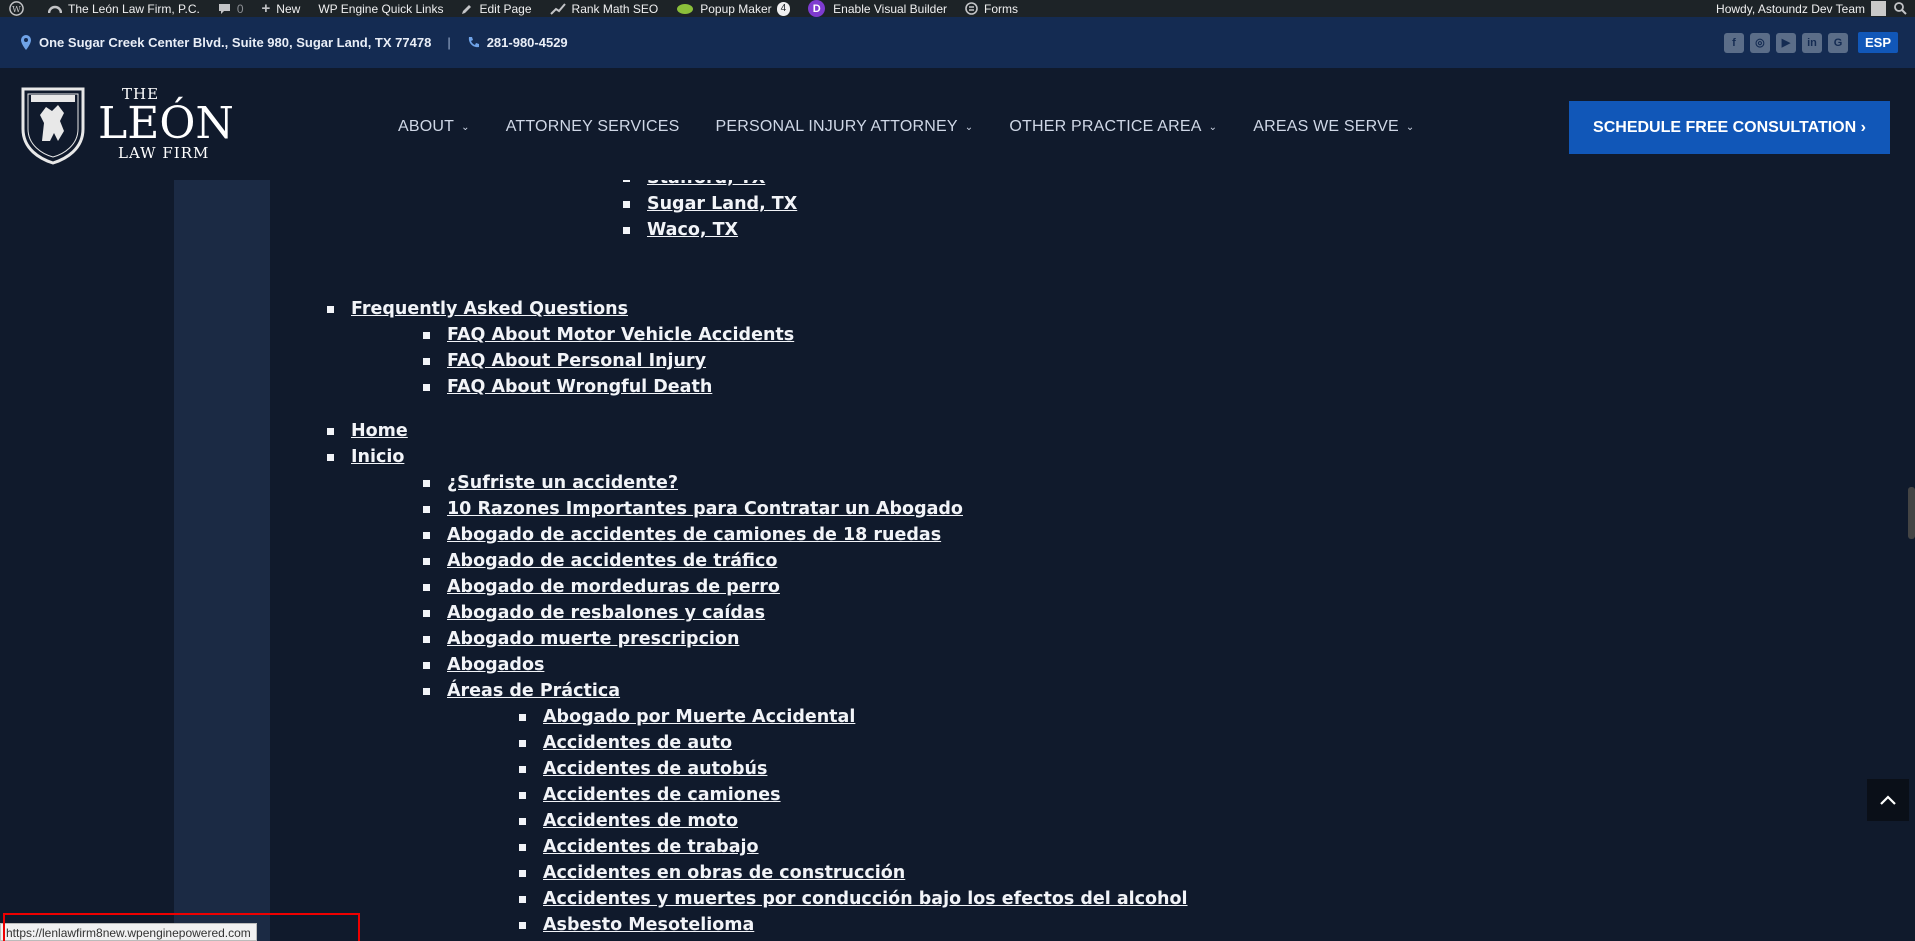 The width and height of the screenshot is (1915, 941). I want to click on wpengine-quick-links: WP Engine Quick Links, so click(380, 8).